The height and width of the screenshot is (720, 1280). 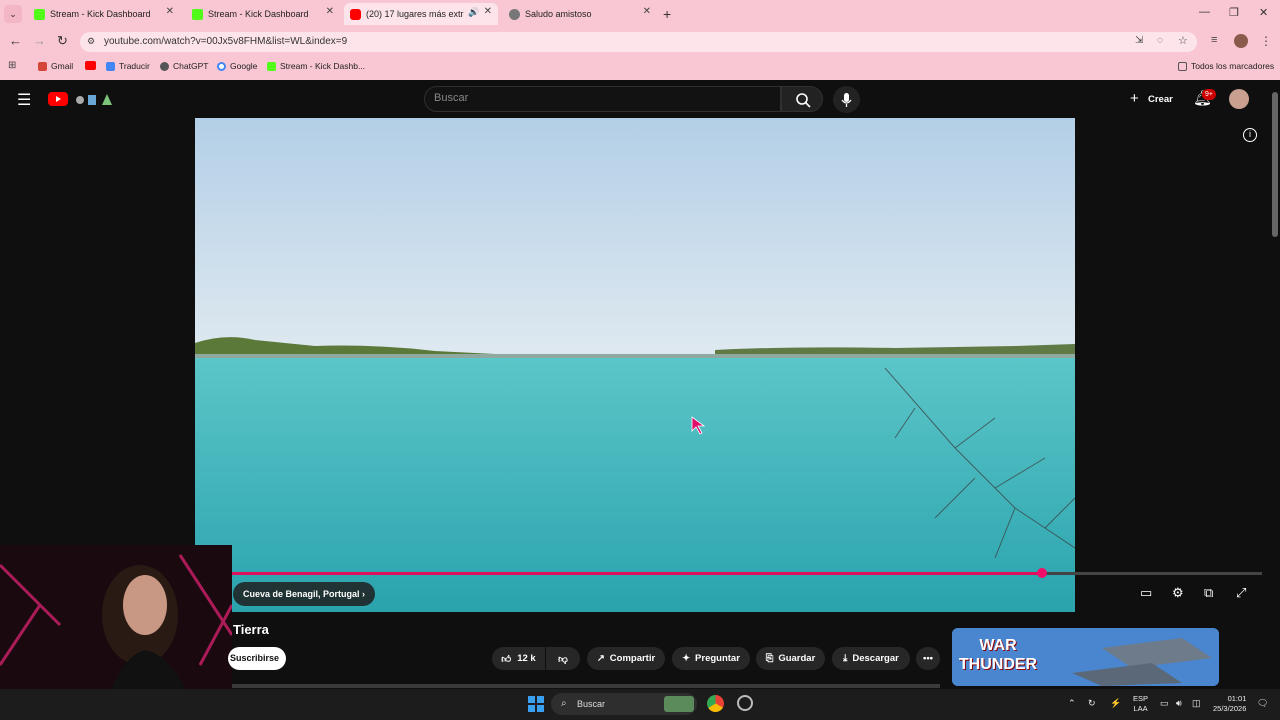 What do you see at coordinates (586, 686) in the screenshot?
I see `description-box-edge` at bounding box center [586, 686].